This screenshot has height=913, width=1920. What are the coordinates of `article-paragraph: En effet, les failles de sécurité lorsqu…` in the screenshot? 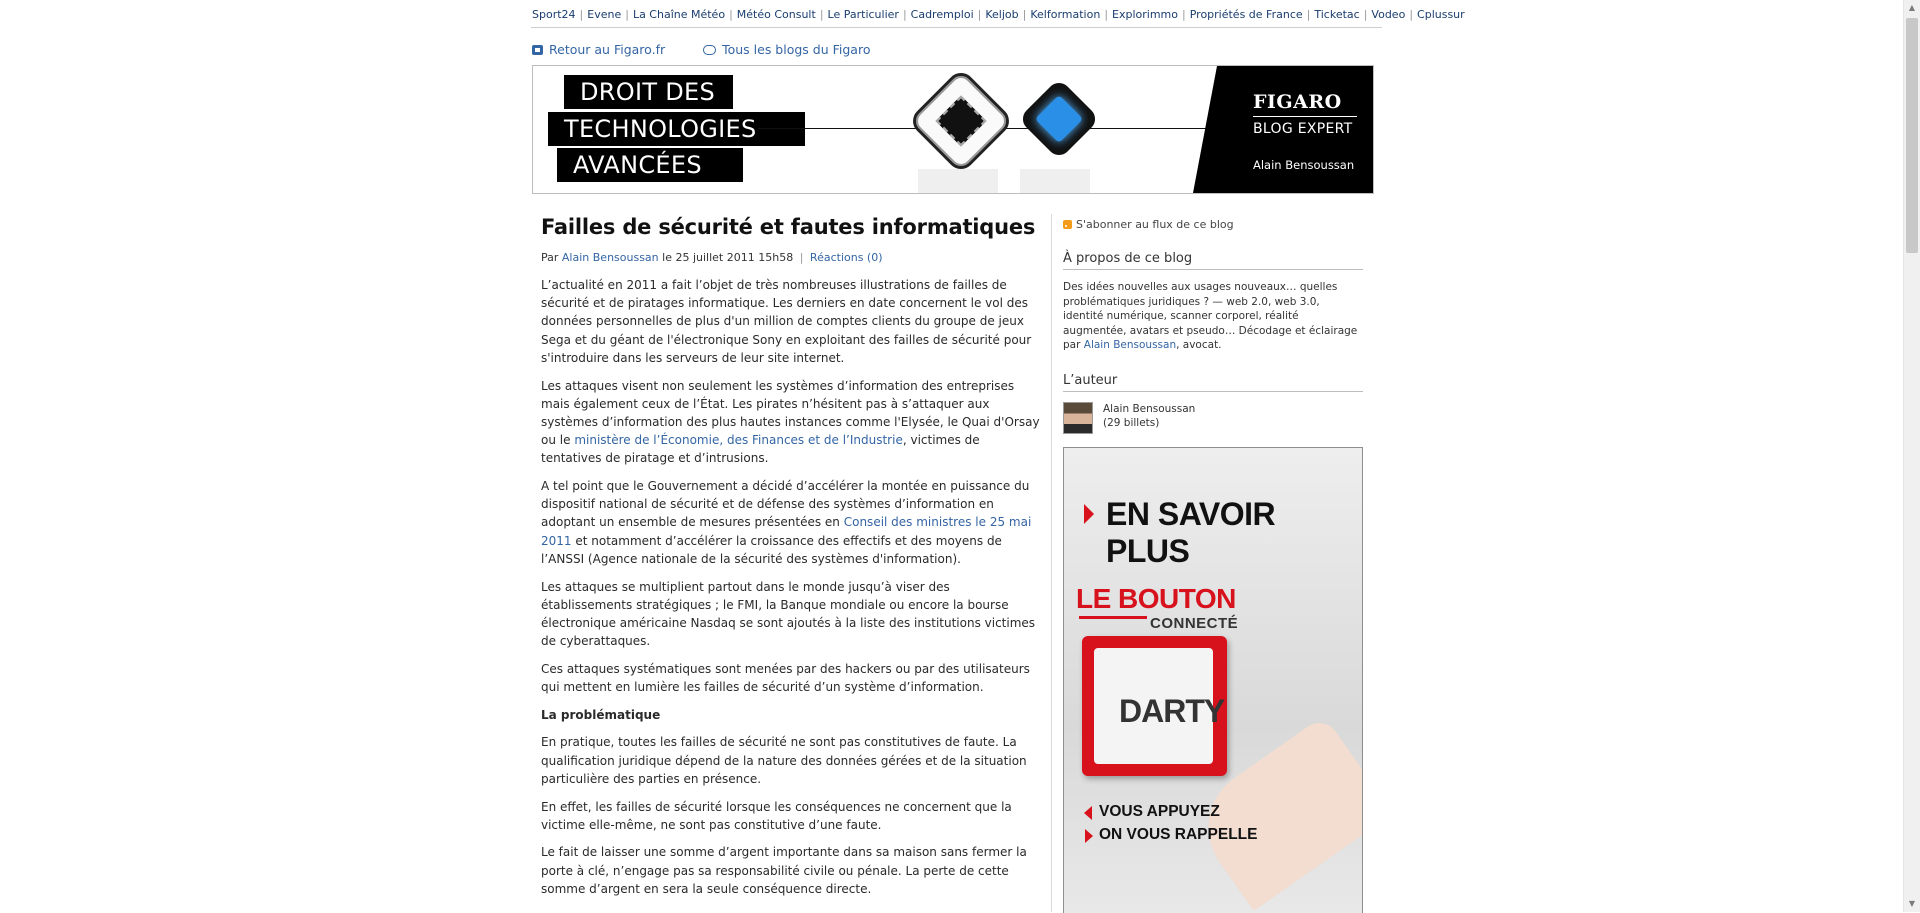 It's located at (776, 815).